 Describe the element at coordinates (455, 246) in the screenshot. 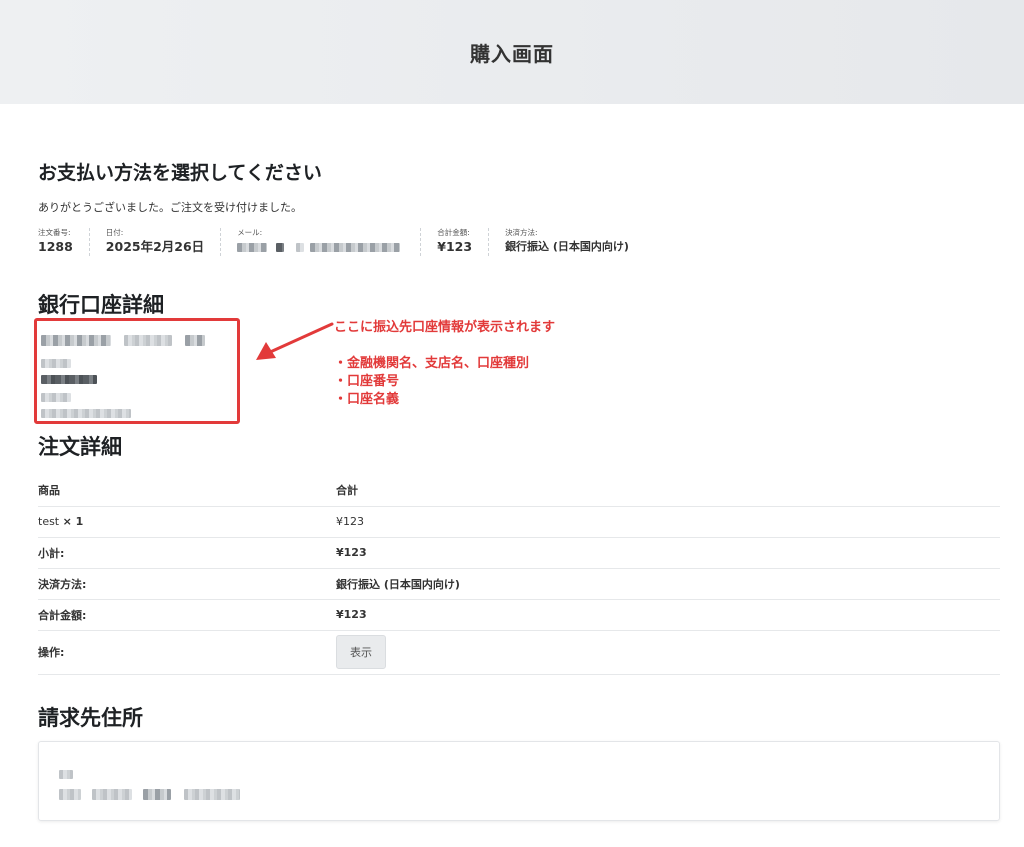

I see `overview-value: ¥123` at that location.